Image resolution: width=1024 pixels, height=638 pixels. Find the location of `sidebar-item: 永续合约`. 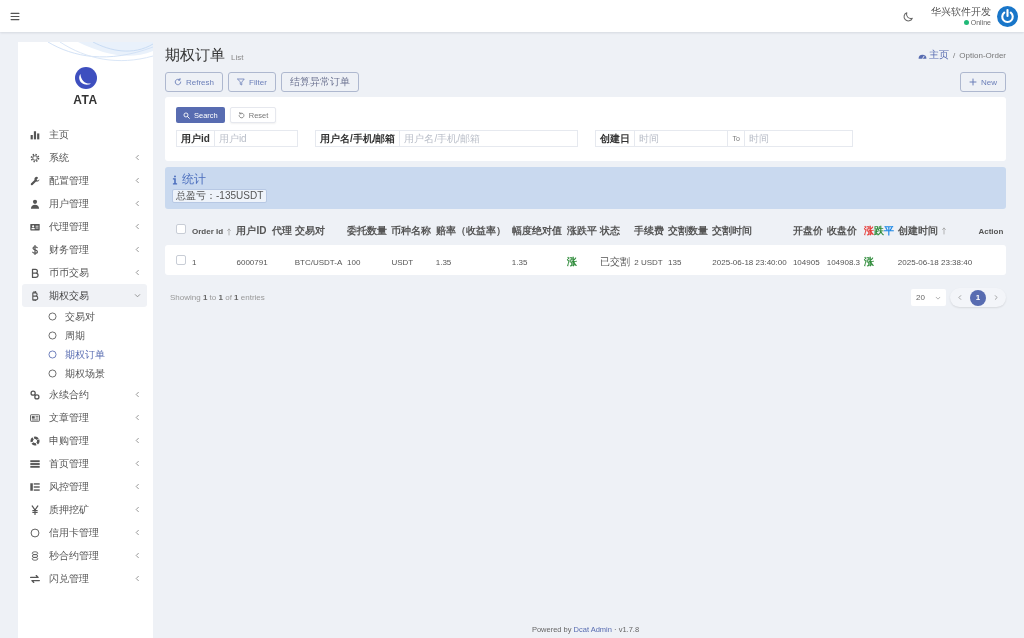

sidebar-item: 永续合约 is located at coordinates (84, 394).